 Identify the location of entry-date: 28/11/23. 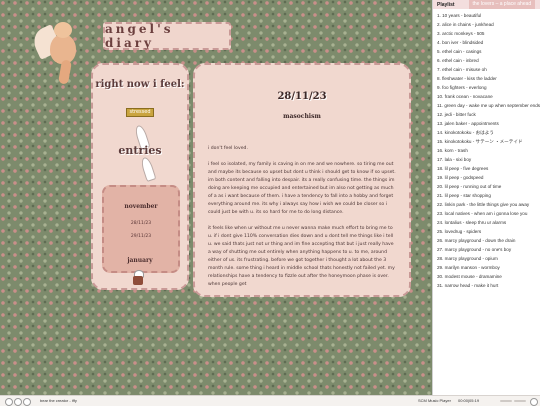
(302, 96).